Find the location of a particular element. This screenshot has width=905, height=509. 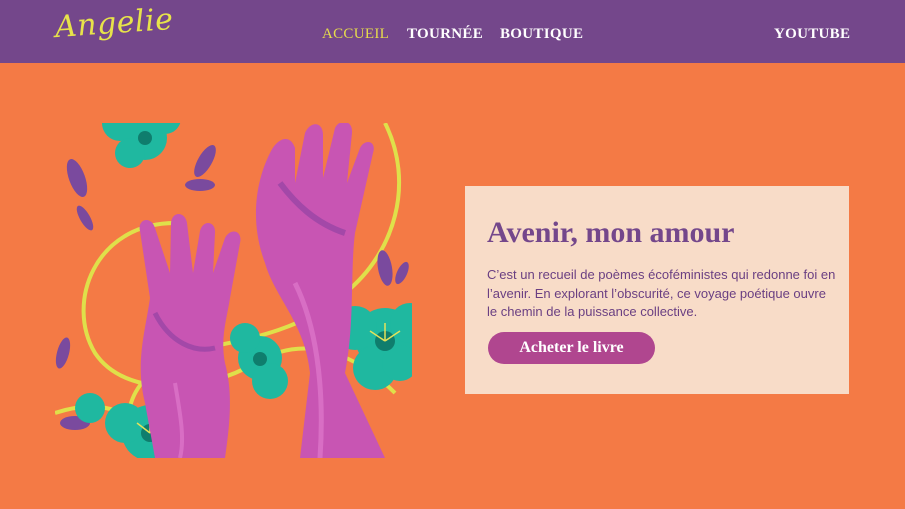

nav-link-accueil: ACCUEIL is located at coordinates (355, 34).